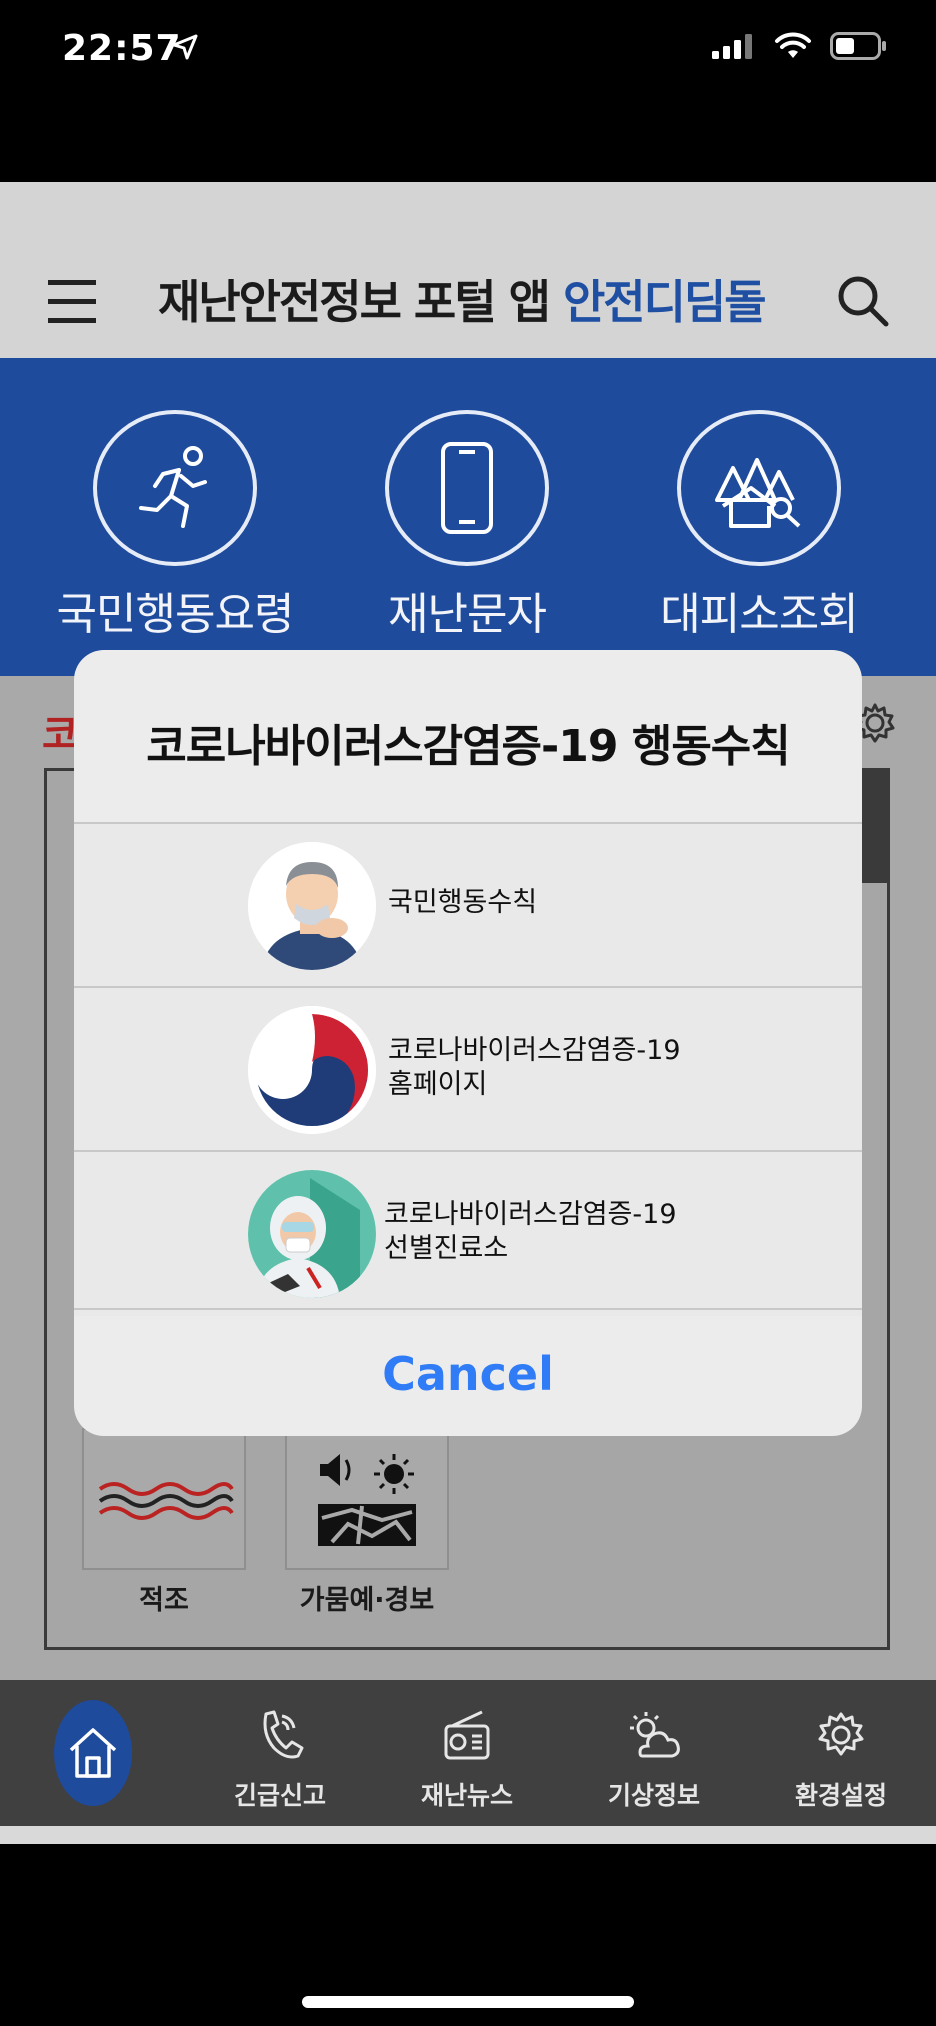  I want to click on tab-label: 재난뉴스, so click(466, 1795).